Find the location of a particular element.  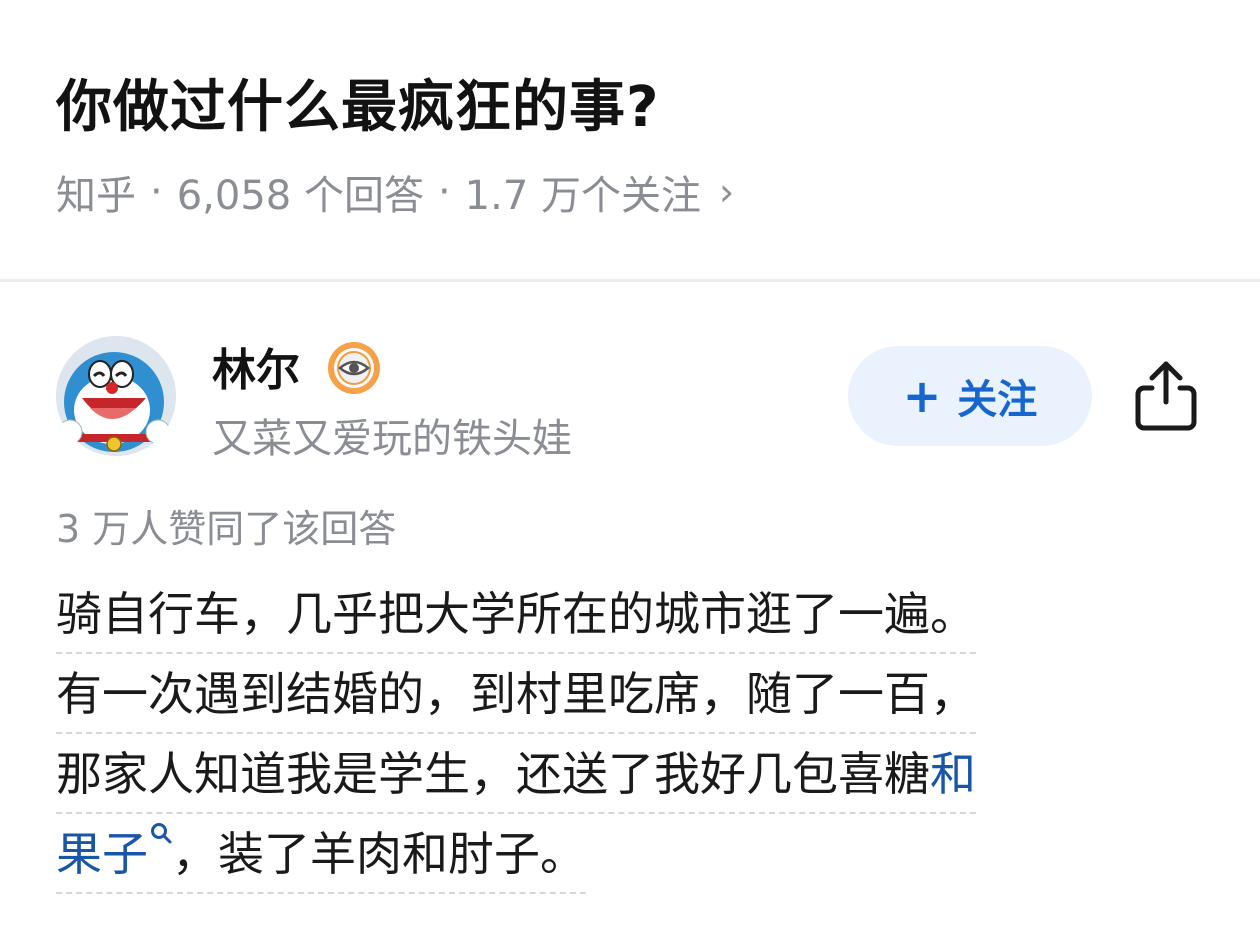

avatar is located at coordinates (116, 396).